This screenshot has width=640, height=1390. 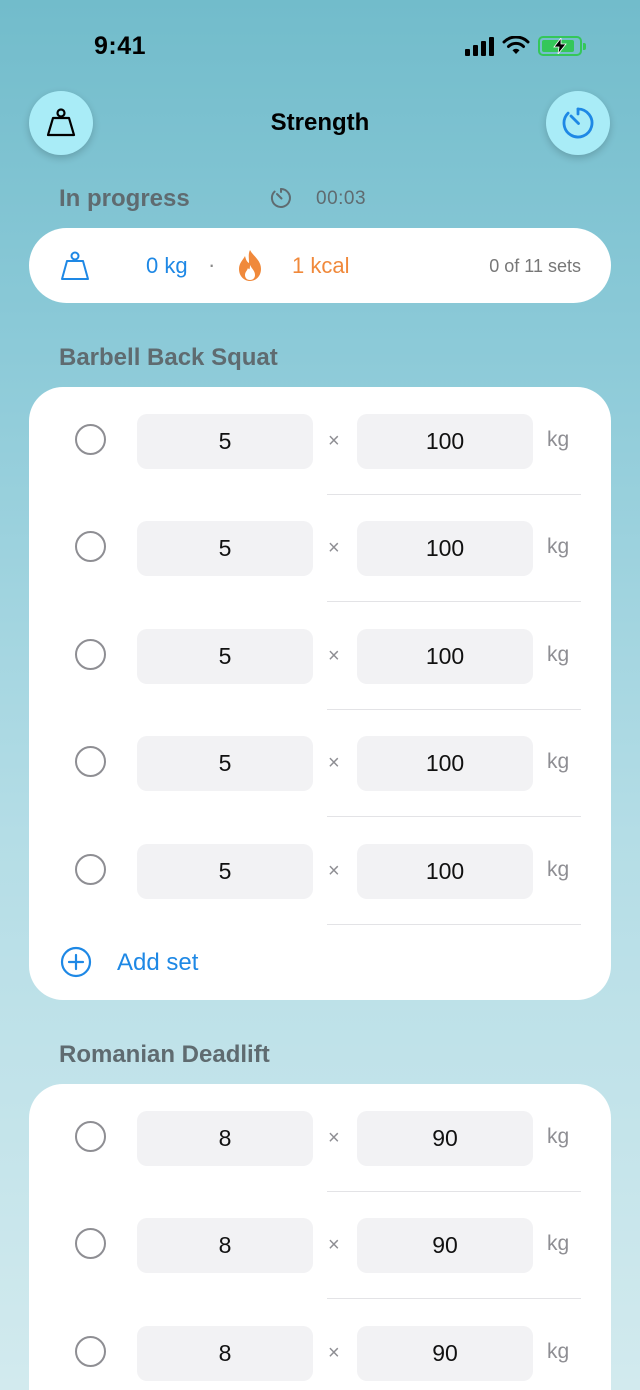 What do you see at coordinates (250, 265) in the screenshot?
I see `fire-icon` at bounding box center [250, 265].